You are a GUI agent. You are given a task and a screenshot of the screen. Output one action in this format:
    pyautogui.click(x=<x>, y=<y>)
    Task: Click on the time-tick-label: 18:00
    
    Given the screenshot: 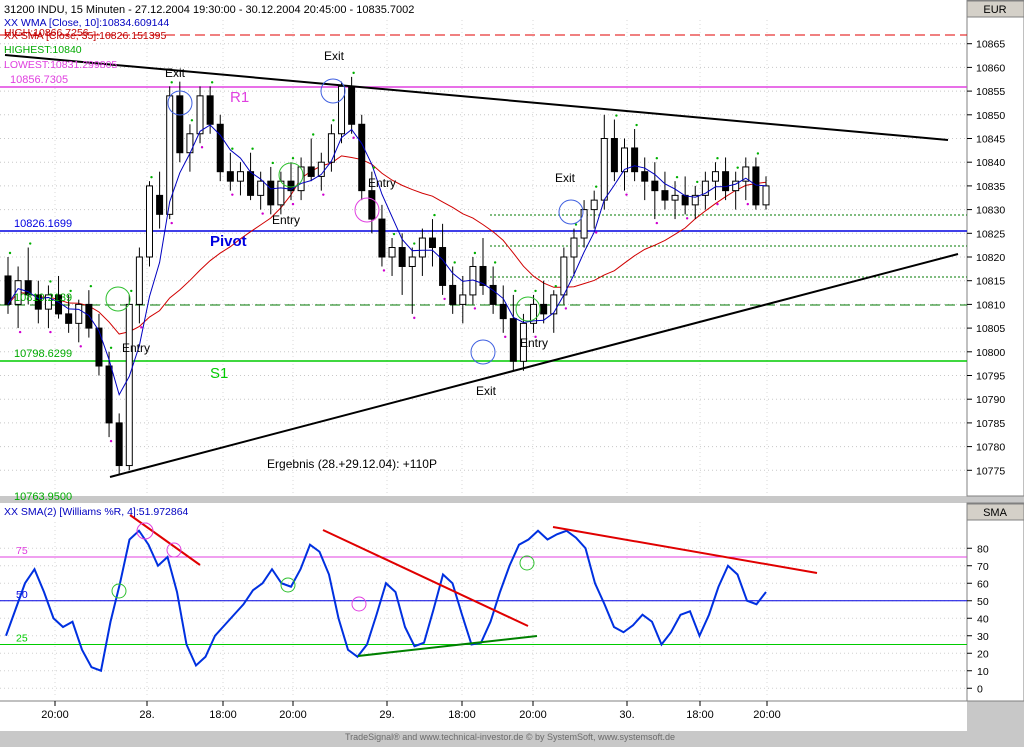 What is the action you would take?
    pyautogui.click(x=223, y=715)
    